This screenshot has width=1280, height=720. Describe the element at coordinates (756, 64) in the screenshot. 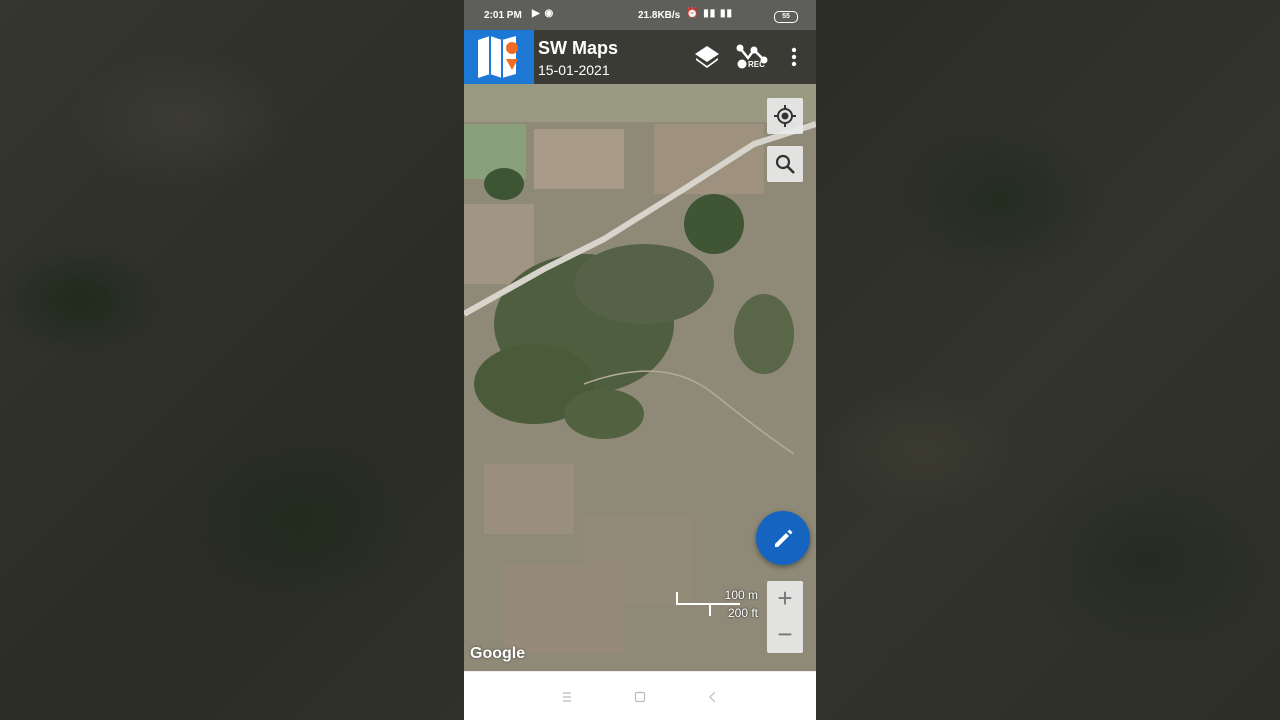

I see `rec-label: REC` at that location.